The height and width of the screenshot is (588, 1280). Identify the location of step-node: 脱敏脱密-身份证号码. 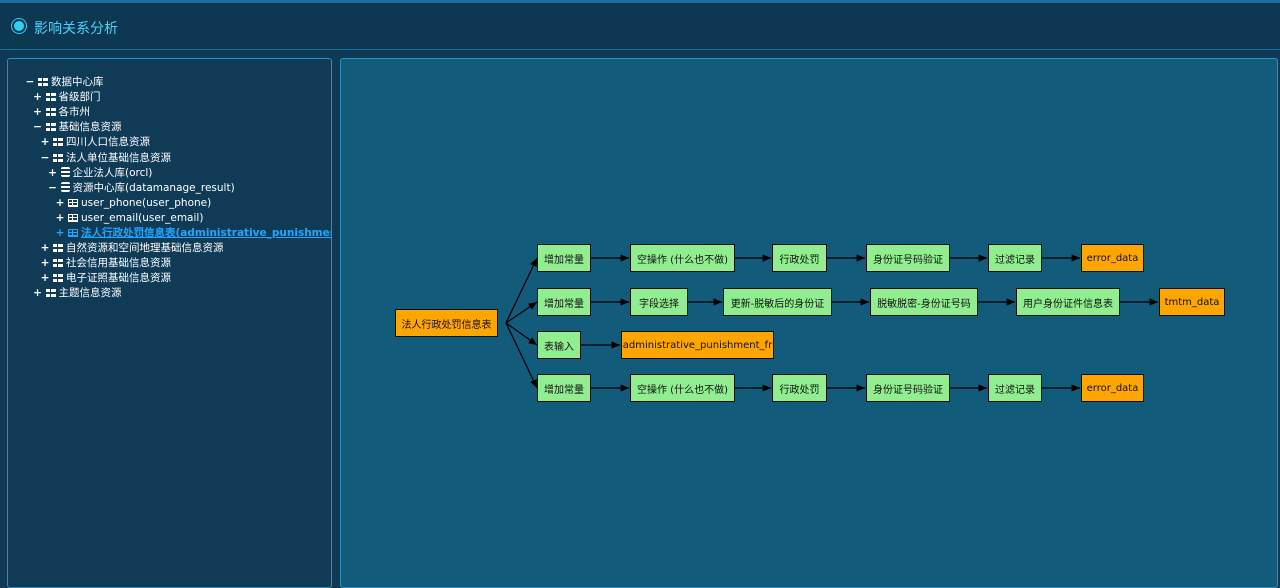
(924, 302).